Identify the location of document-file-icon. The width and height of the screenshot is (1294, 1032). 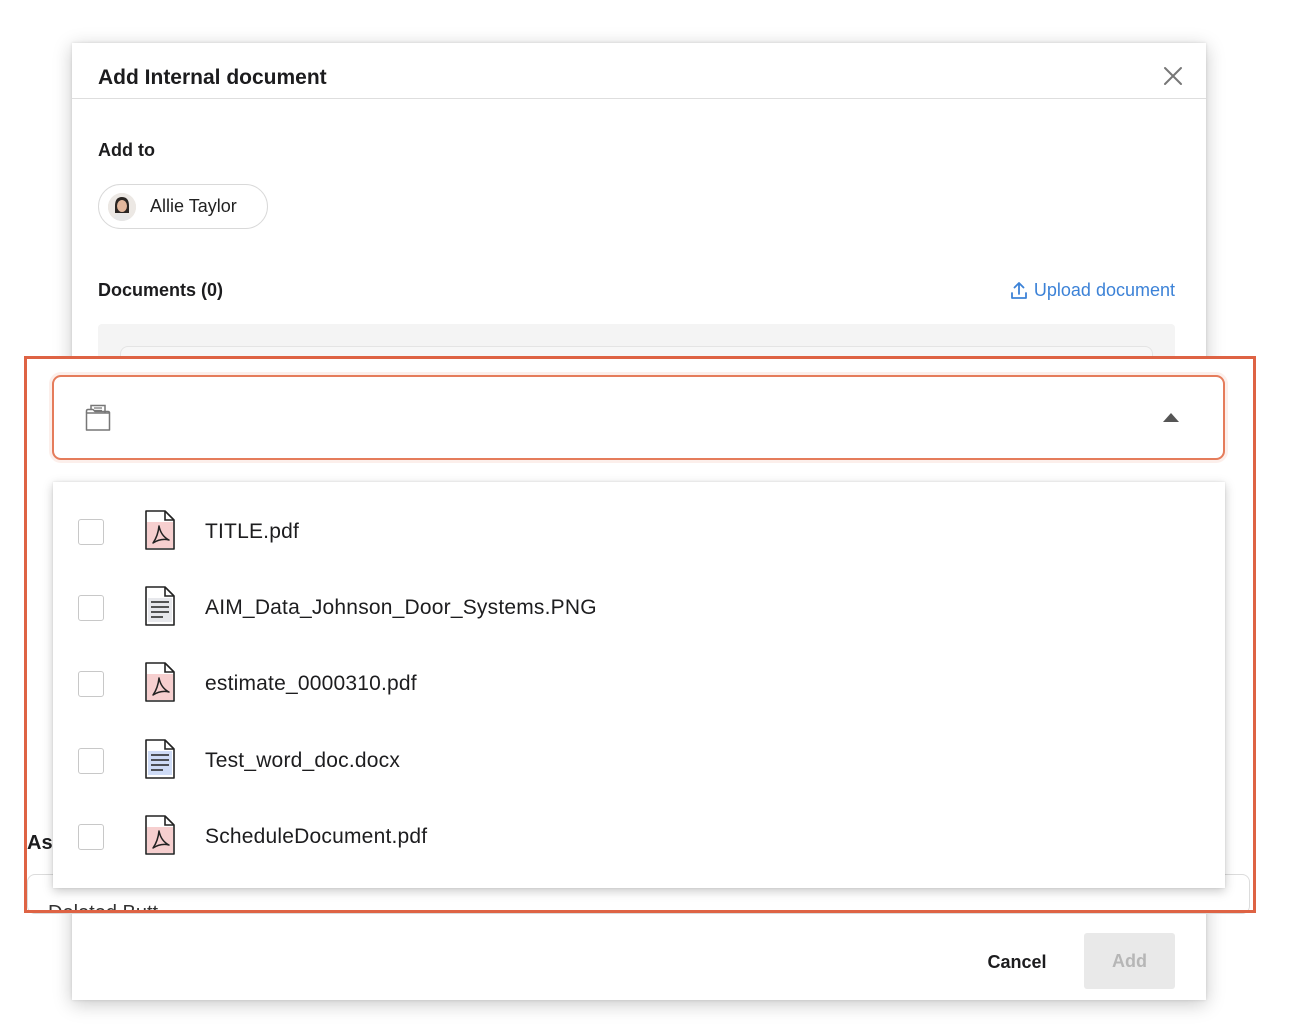
(160, 608).